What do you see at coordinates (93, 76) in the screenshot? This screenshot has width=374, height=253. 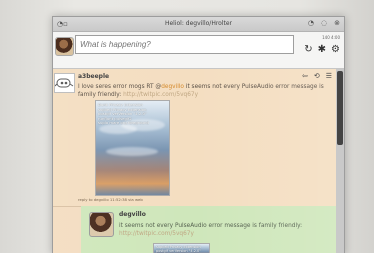 I see `tweet-username: a3beeple` at bounding box center [93, 76].